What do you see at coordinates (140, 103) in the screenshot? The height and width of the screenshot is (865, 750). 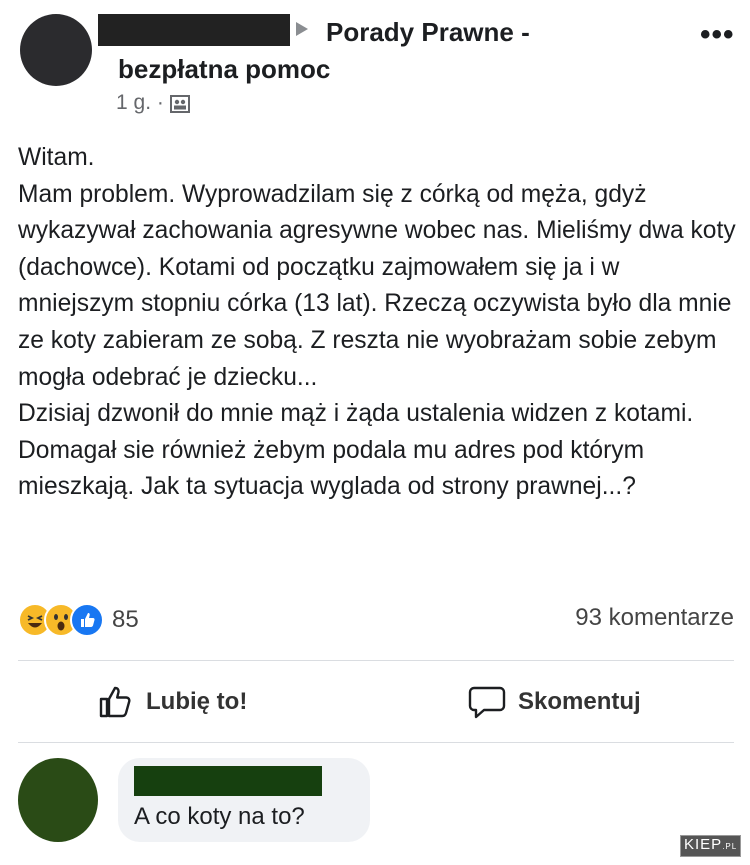 I see `post-time: 1 g. ·` at bounding box center [140, 103].